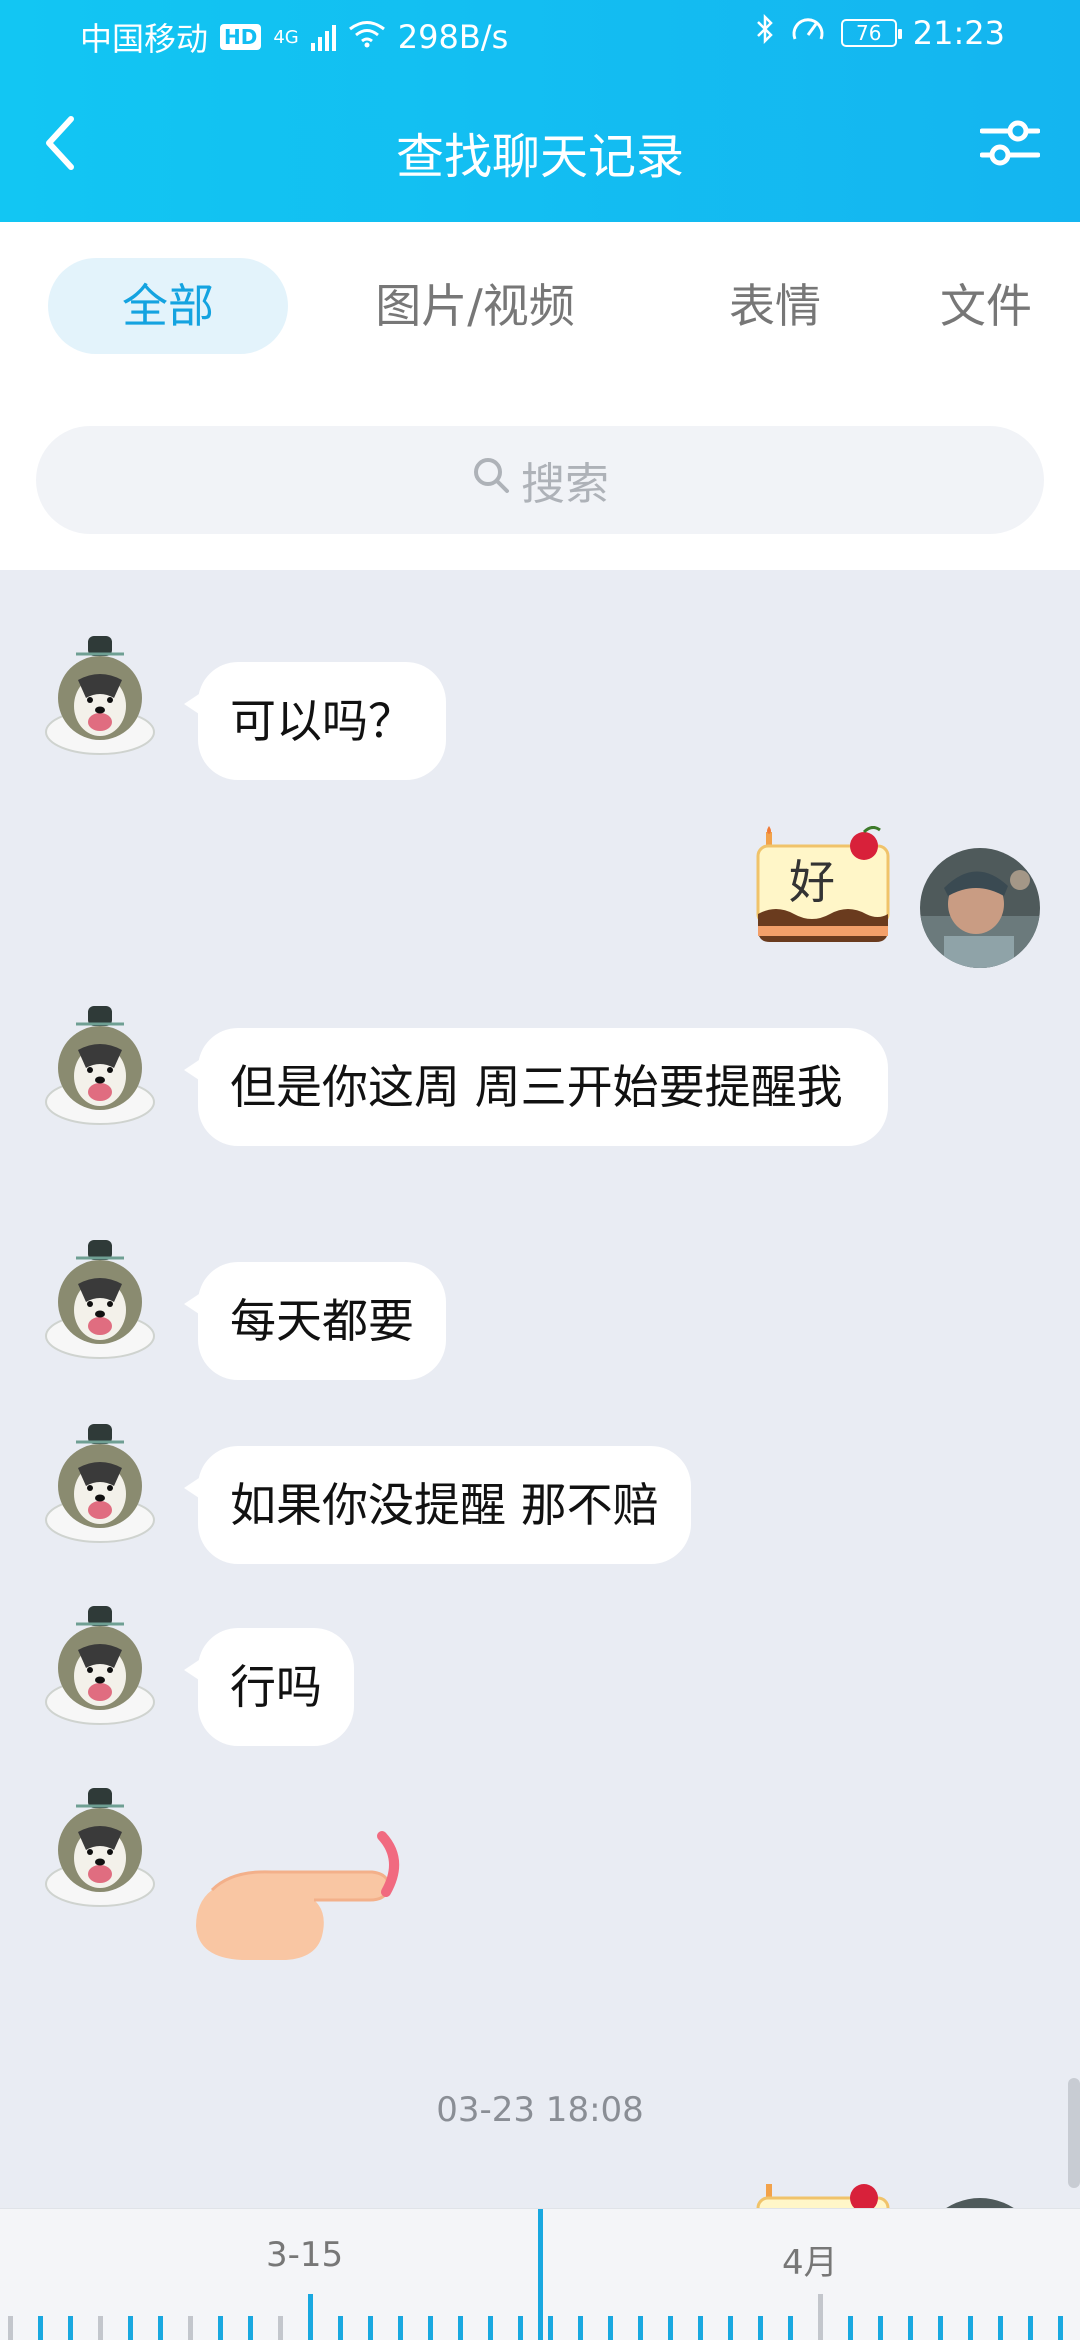  Describe the element at coordinates (367, 37) in the screenshot. I see `wifi-icon` at that location.